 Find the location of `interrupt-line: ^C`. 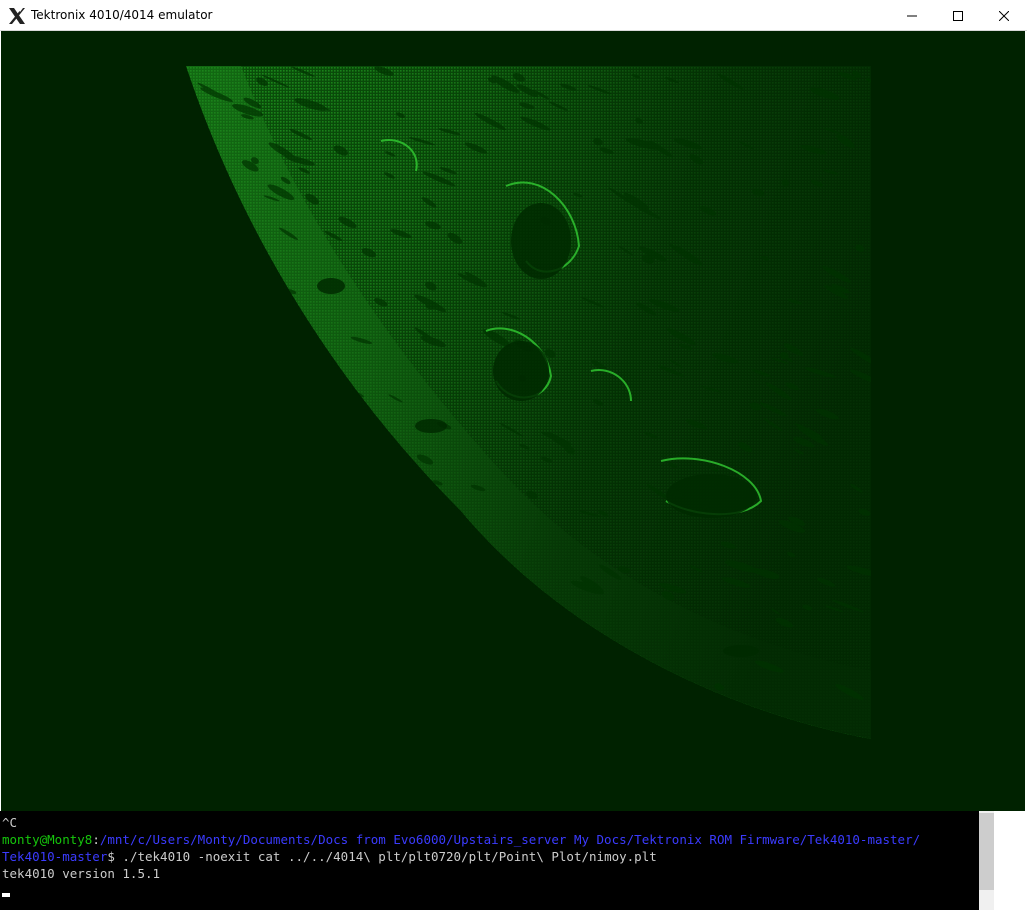

interrupt-line: ^C is located at coordinates (10, 822).